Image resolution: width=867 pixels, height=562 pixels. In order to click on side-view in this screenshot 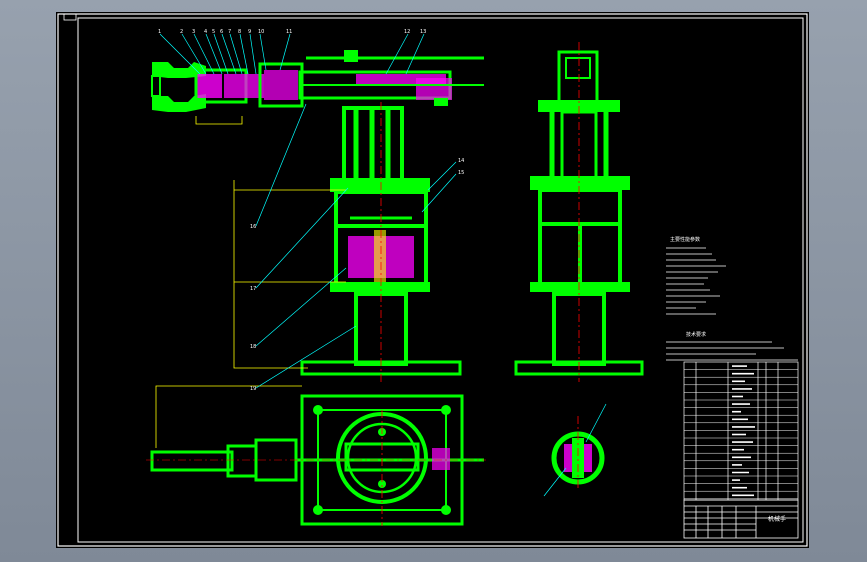, I will do `click(579, 212)`.